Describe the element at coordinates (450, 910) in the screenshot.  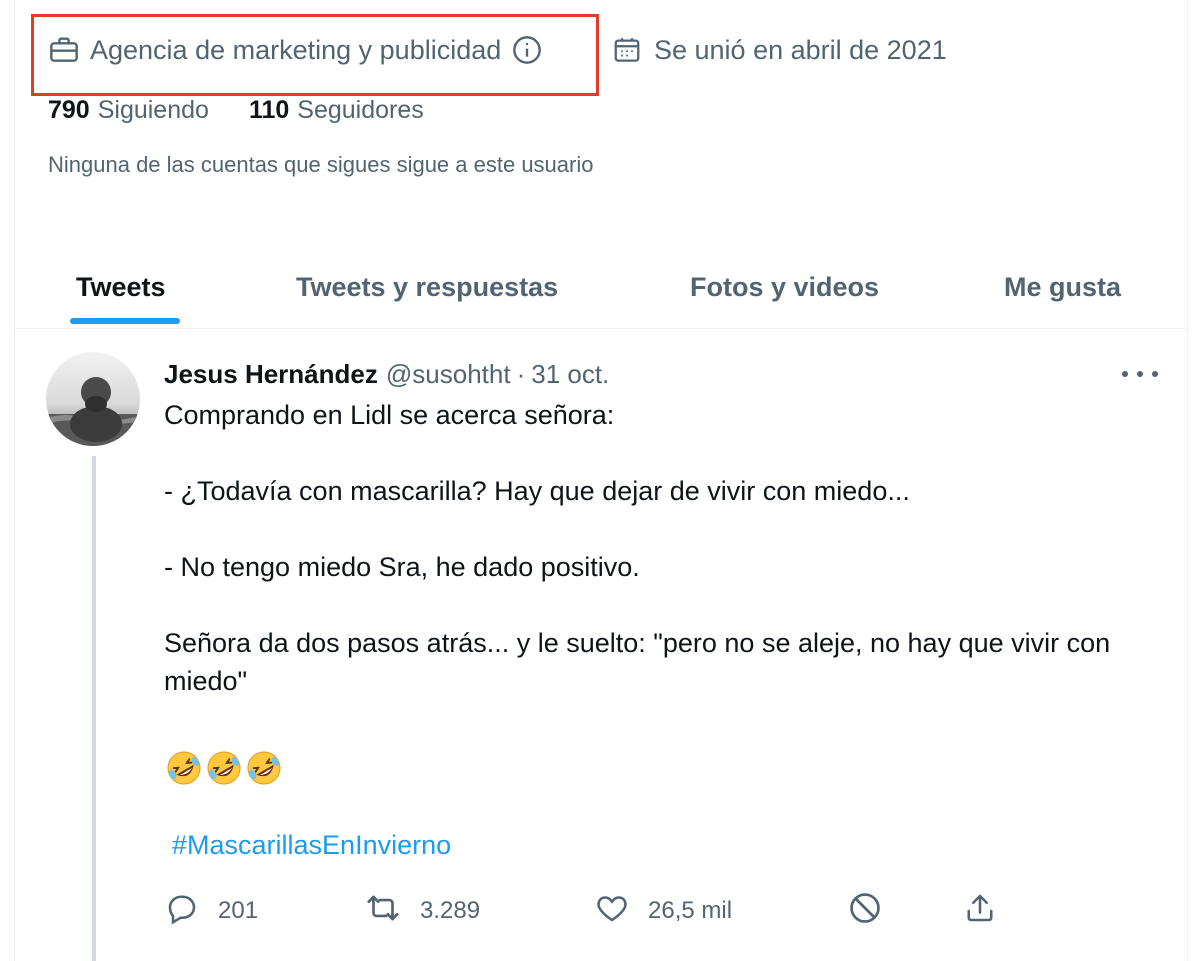
I see `retweet-count: 3.289` at that location.